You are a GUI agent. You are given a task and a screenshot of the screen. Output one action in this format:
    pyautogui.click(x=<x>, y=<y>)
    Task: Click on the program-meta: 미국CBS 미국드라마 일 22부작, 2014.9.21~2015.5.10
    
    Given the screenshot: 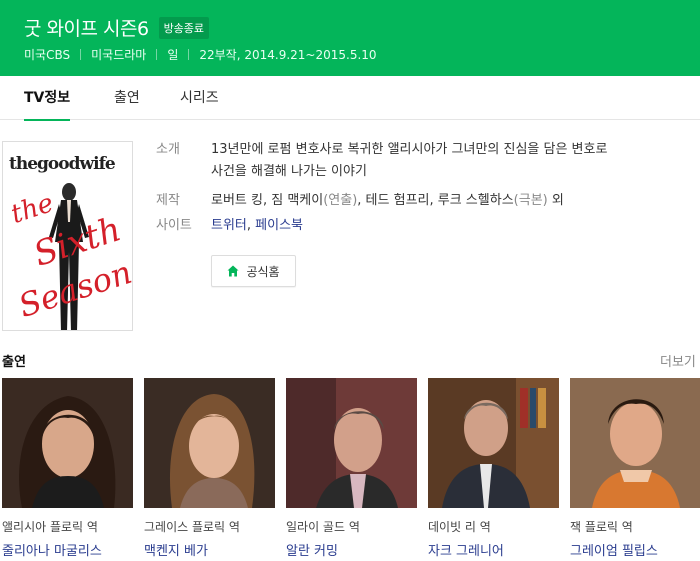 What is the action you would take?
    pyautogui.click(x=200, y=54)
    